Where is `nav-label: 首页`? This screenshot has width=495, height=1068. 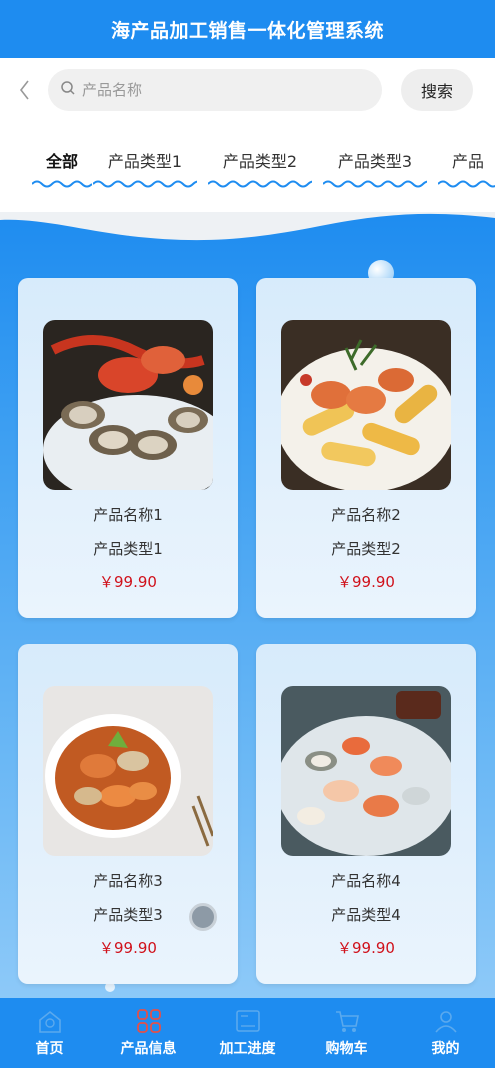
nav-label: 首页 is located at coordinates (49, 1049).